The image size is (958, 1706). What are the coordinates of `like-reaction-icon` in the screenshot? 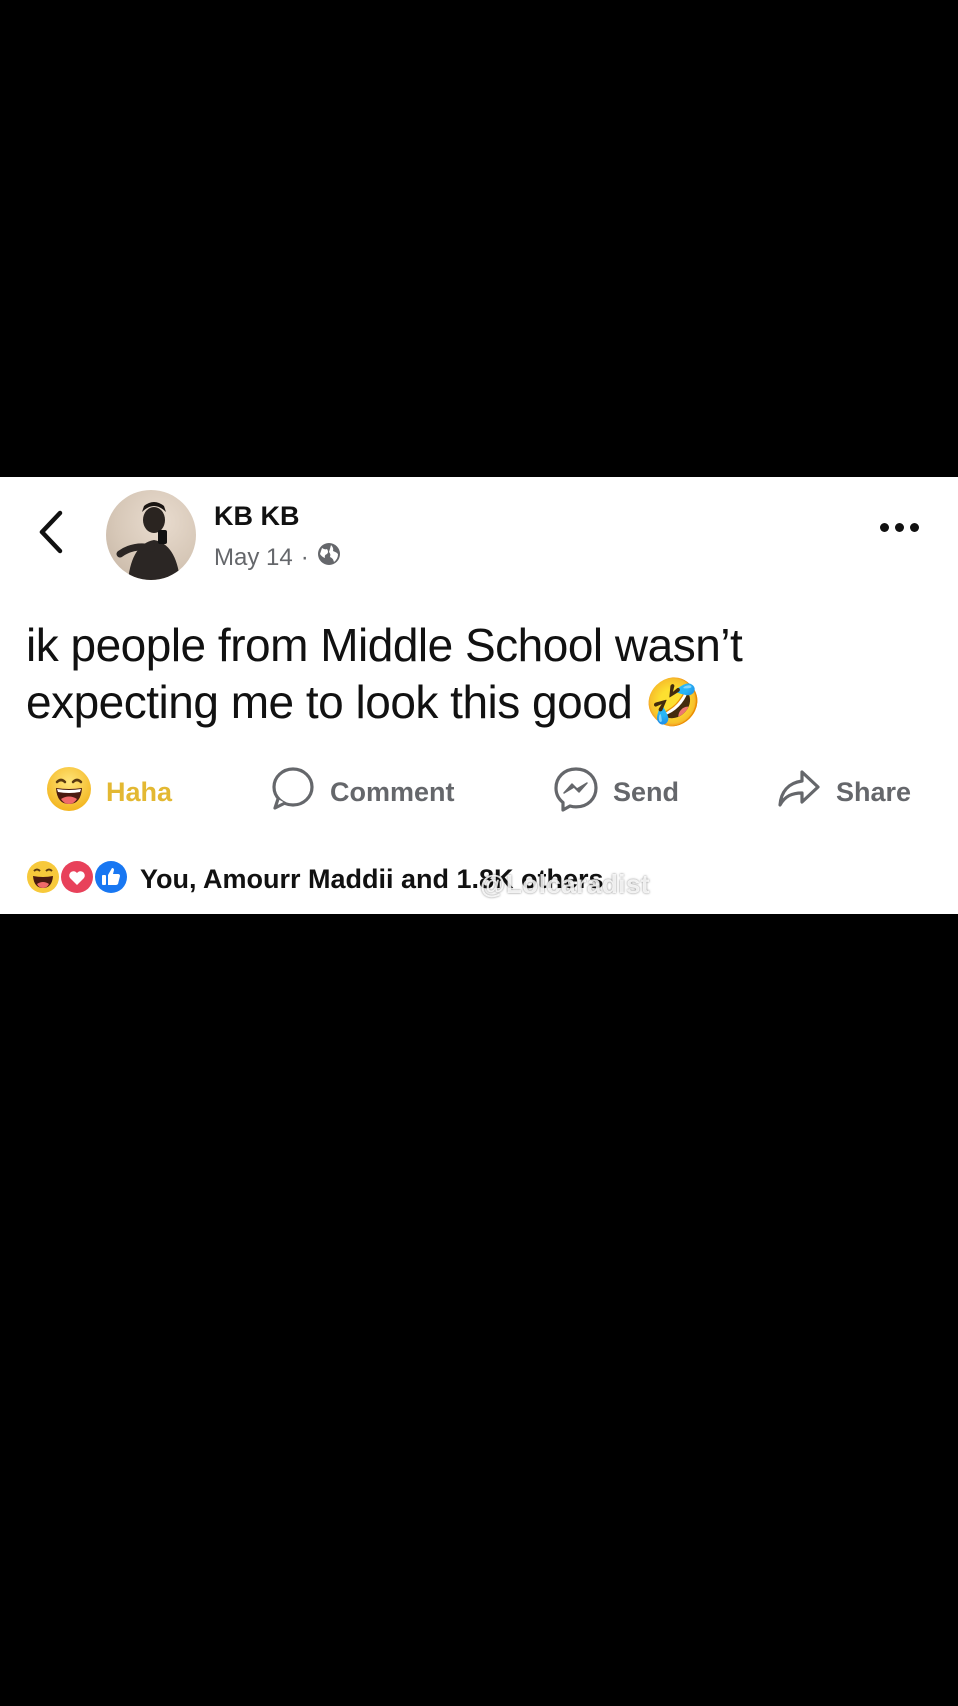 It's located at (111, 879).